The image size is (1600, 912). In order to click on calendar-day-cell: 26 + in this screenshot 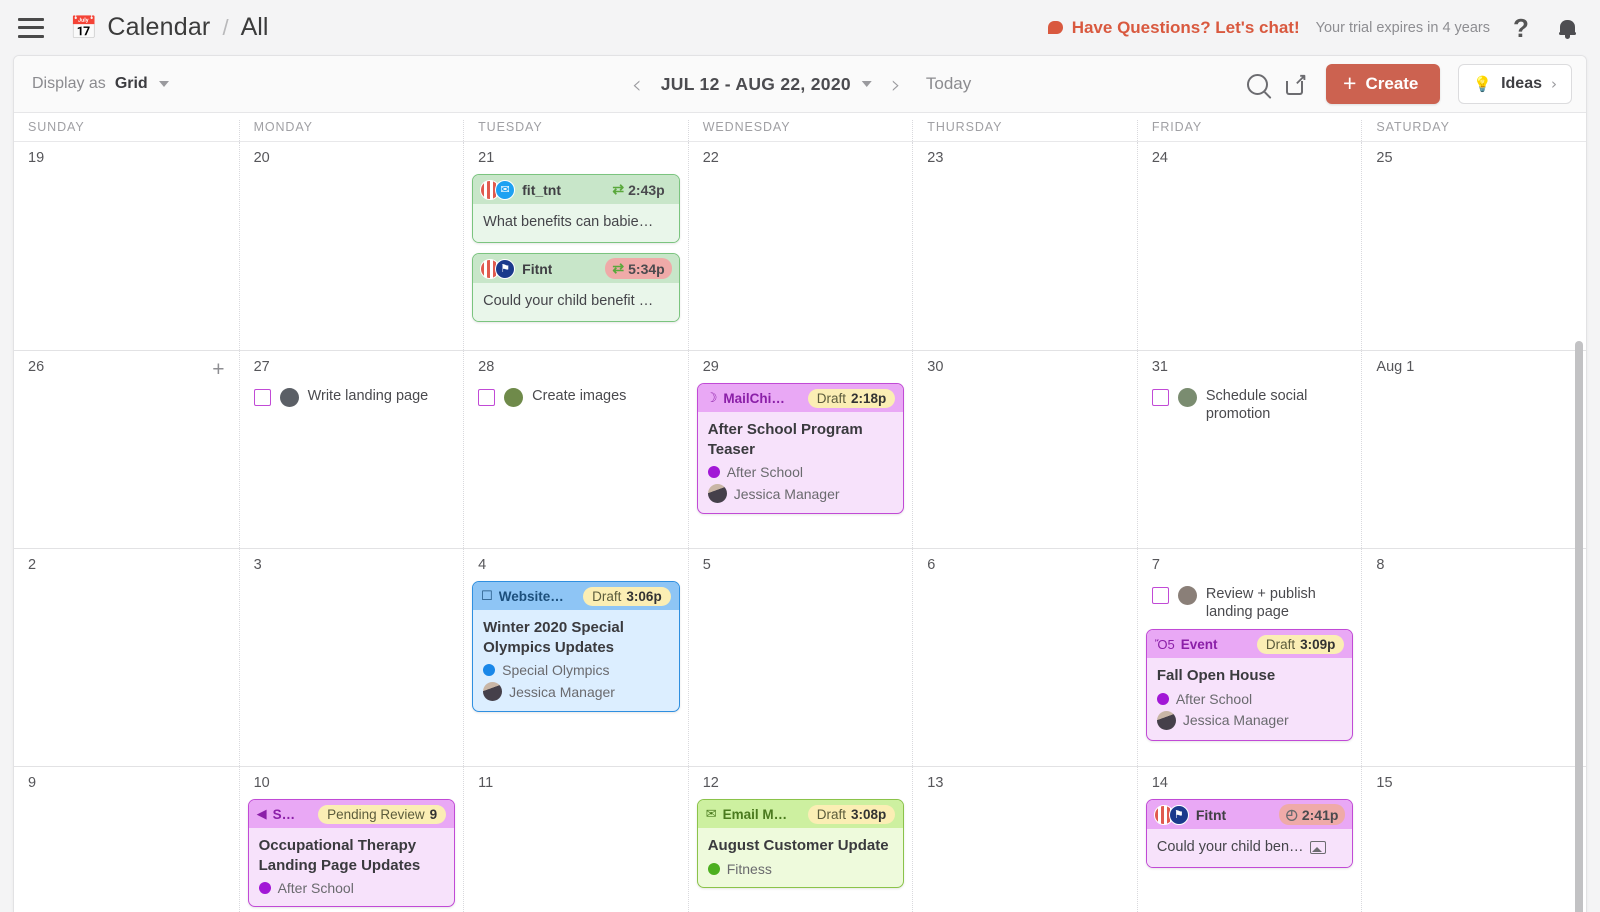, I will do `click(126, 449)`.